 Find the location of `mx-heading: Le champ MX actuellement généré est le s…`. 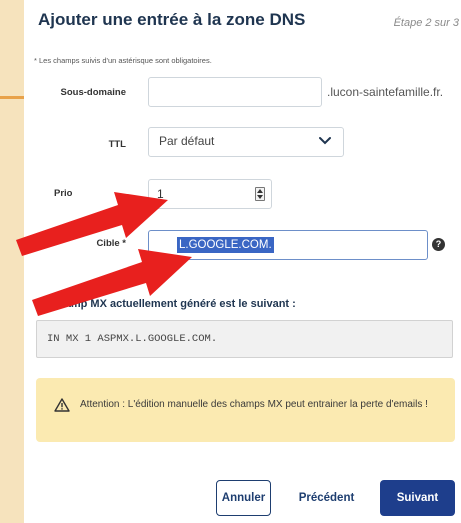

mx-heading: Le champ MX actuellement généré est le s… is located at coordinates (166, 304).